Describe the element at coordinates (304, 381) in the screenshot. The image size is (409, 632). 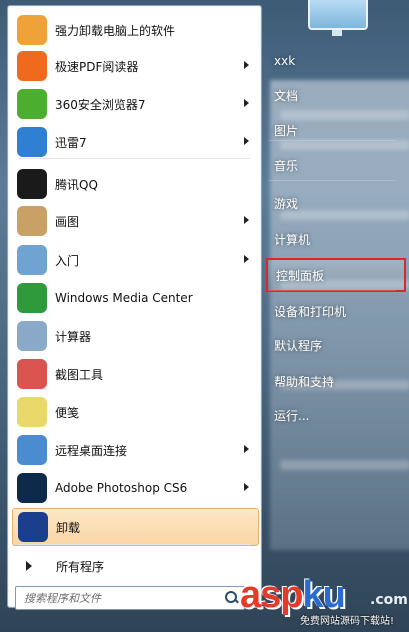
I see `right-menu-label: 帮助和支持` at that location.